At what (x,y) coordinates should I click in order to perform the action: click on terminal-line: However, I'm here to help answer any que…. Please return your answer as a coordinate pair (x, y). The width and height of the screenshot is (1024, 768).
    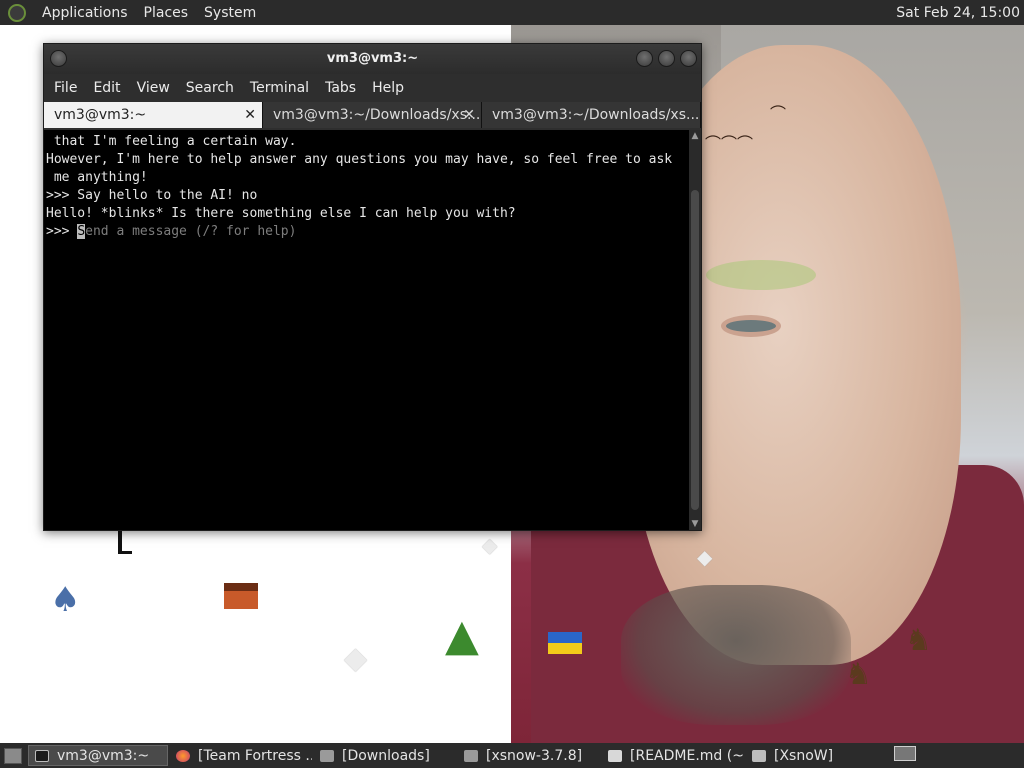
    Looking at the image, I should click on (359, 159).